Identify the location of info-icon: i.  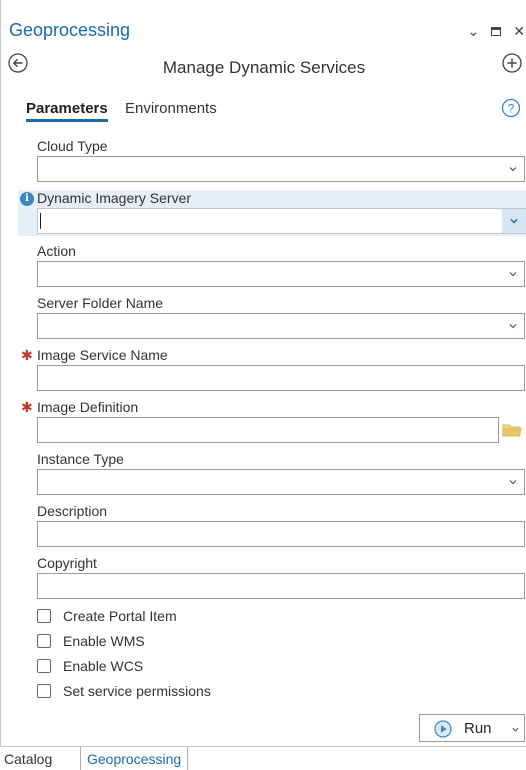
(27, 199).